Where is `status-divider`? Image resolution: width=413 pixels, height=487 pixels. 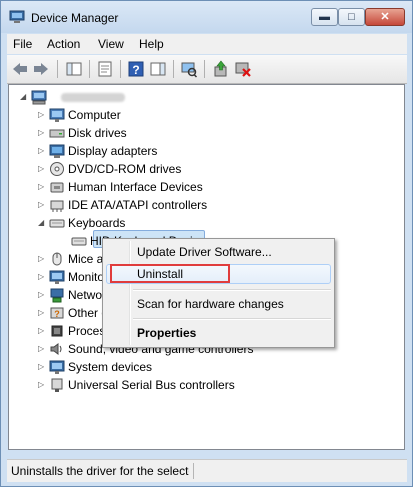 status-divider is located at coordinates (193, 471).